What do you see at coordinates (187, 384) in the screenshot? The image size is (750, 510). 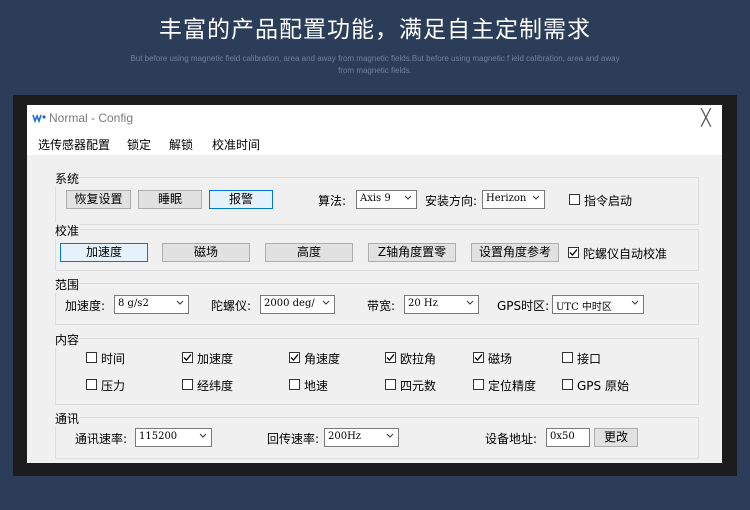 I see `content-latlon-checkbox` at bounding box center [187, 384].